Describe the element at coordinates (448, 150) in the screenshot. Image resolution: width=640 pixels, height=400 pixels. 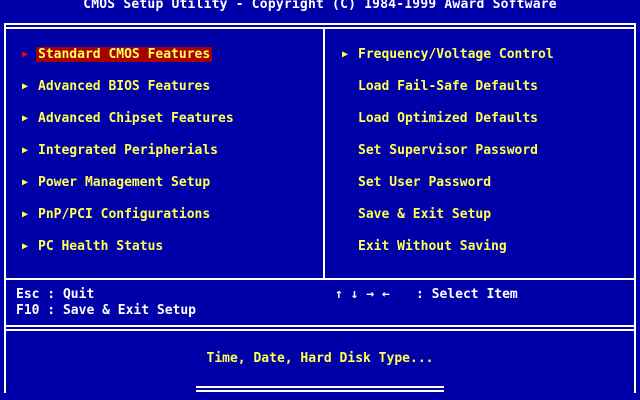
I see `menu-item-label: Set Supervisor Password` at that location.